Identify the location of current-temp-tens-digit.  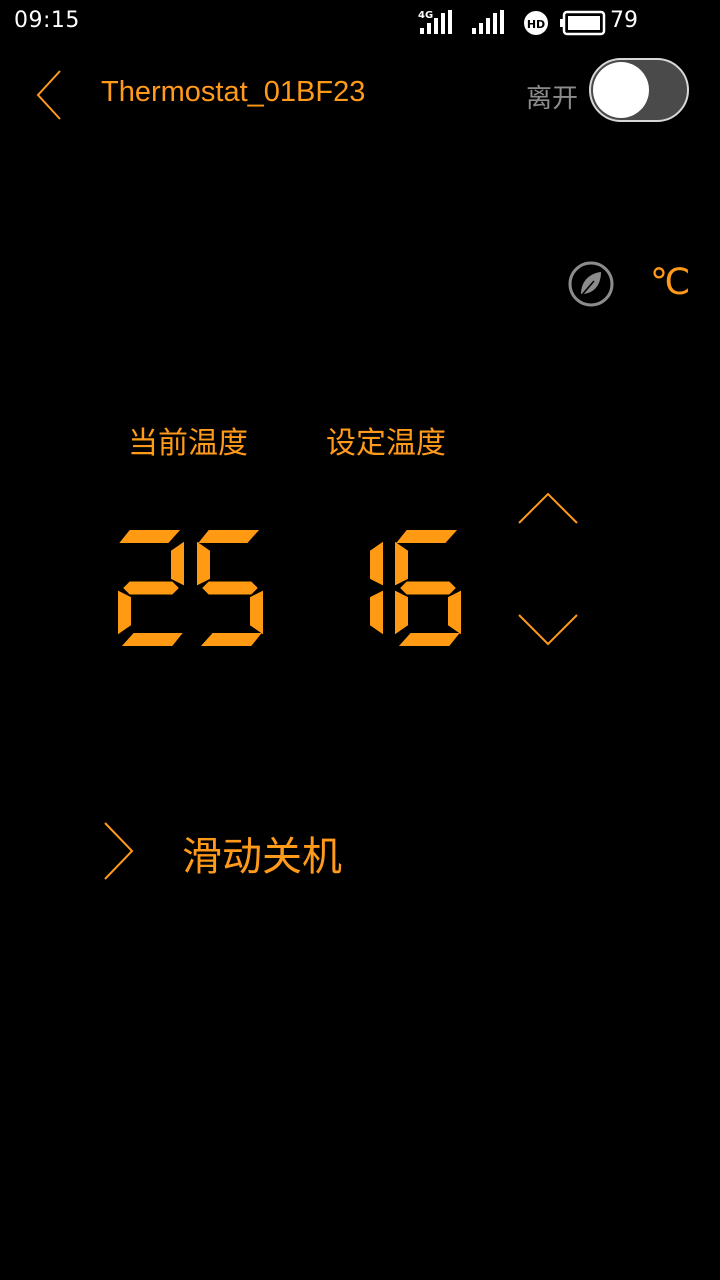
(151, 588).